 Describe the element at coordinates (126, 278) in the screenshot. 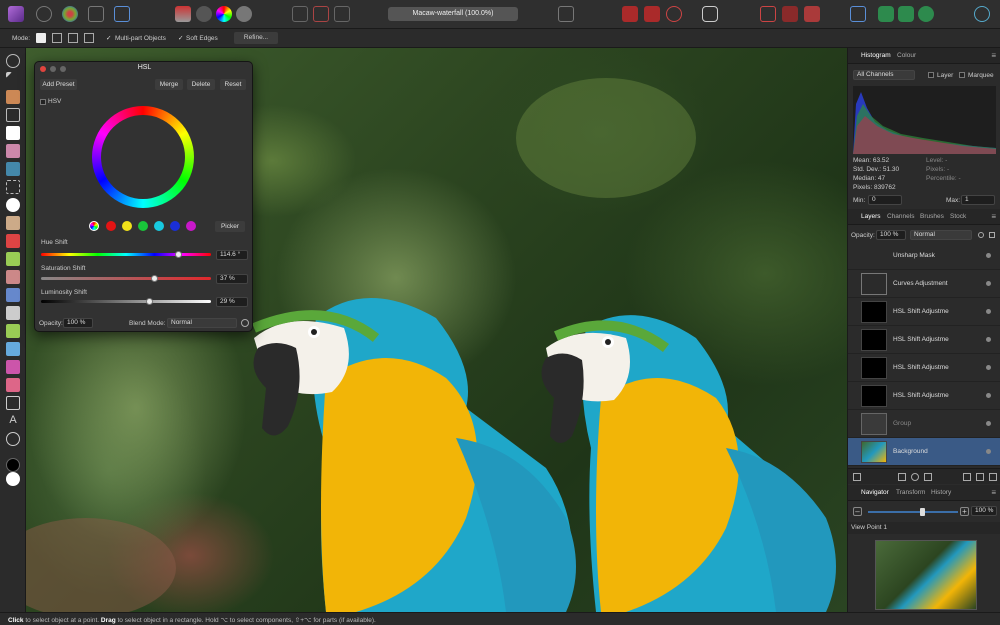

I see `saturation-shift-slider` at that location.